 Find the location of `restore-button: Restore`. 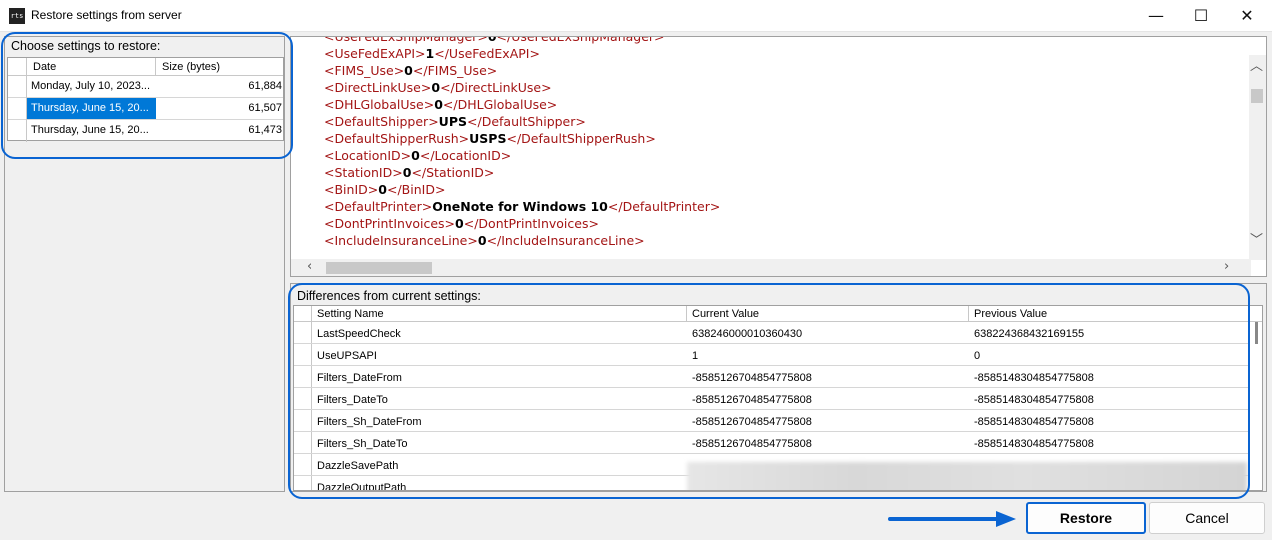

restore-button: Restore is located at coordinates (1086, 518).